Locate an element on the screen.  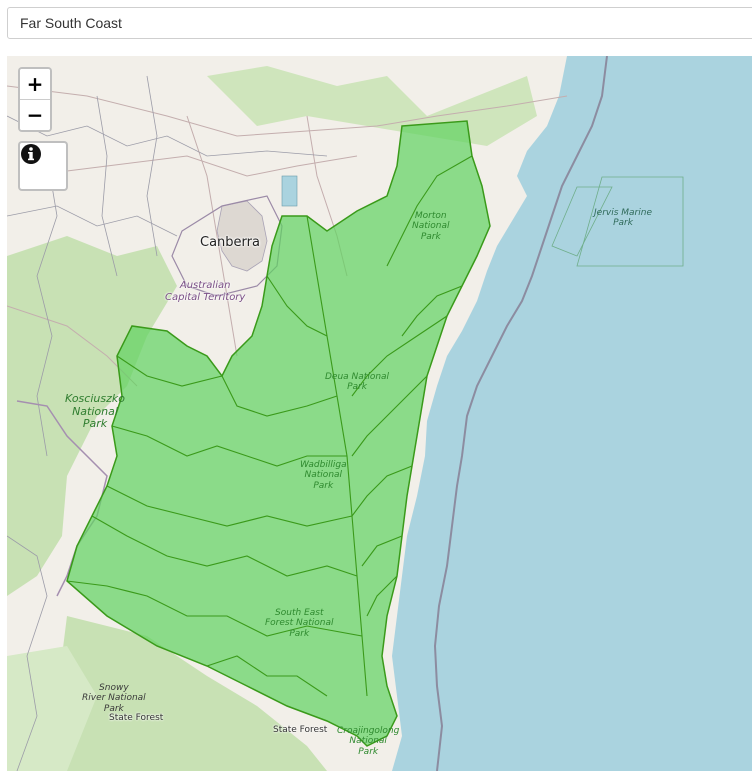
info-circle-icon is located at coordinates (31, 154).